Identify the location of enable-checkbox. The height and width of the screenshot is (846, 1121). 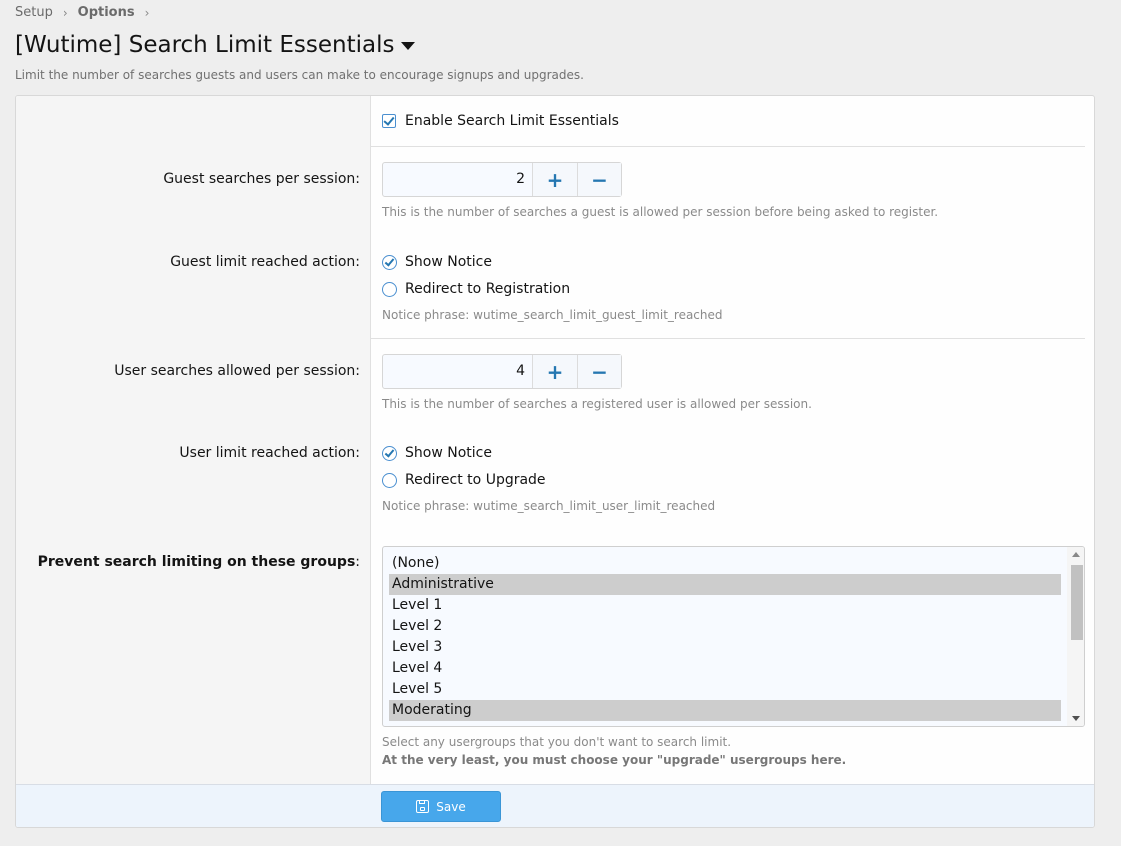
(389, 121).